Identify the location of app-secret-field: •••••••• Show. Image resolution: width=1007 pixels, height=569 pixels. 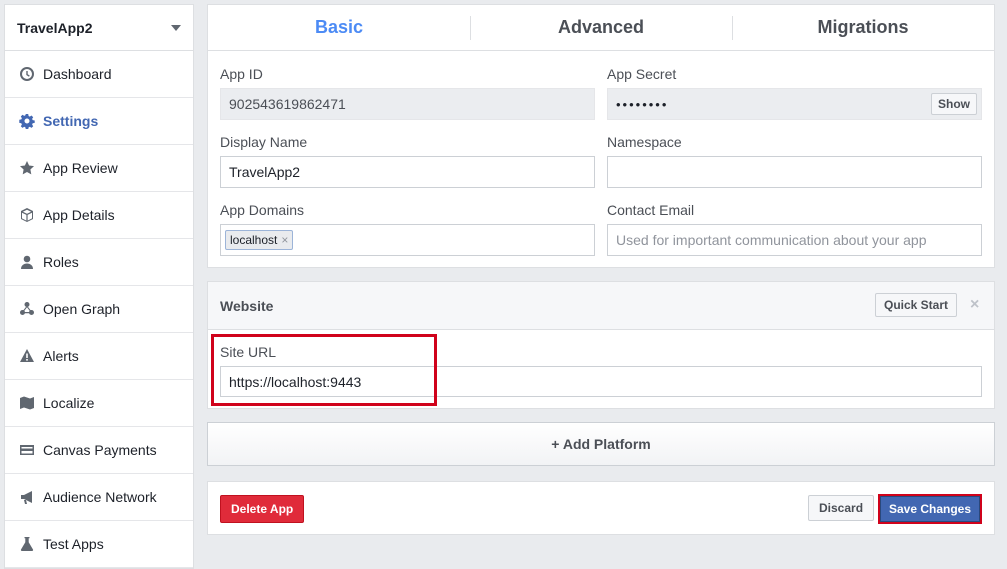
(794, 104).